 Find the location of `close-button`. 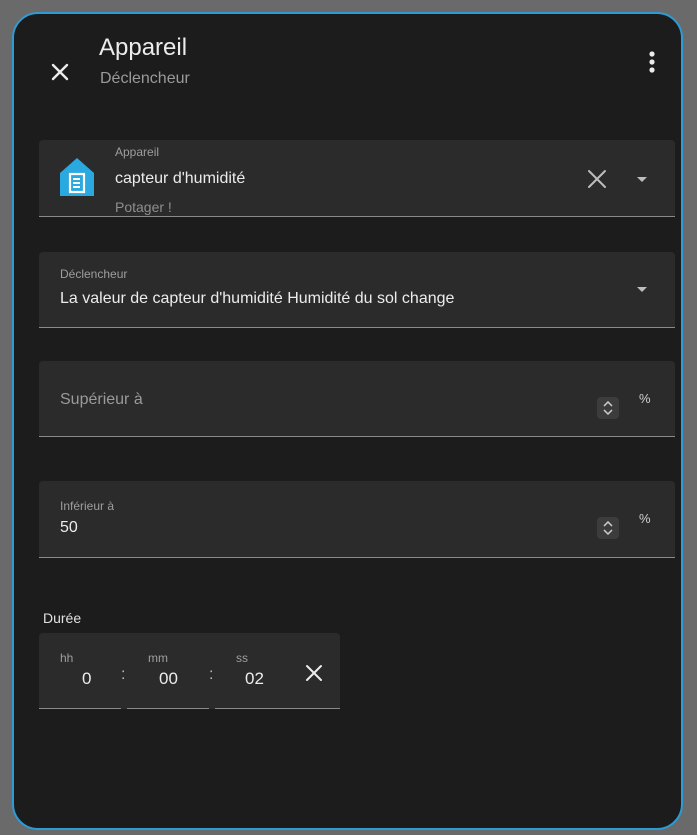

close-button is located at coordinates (60, 72).